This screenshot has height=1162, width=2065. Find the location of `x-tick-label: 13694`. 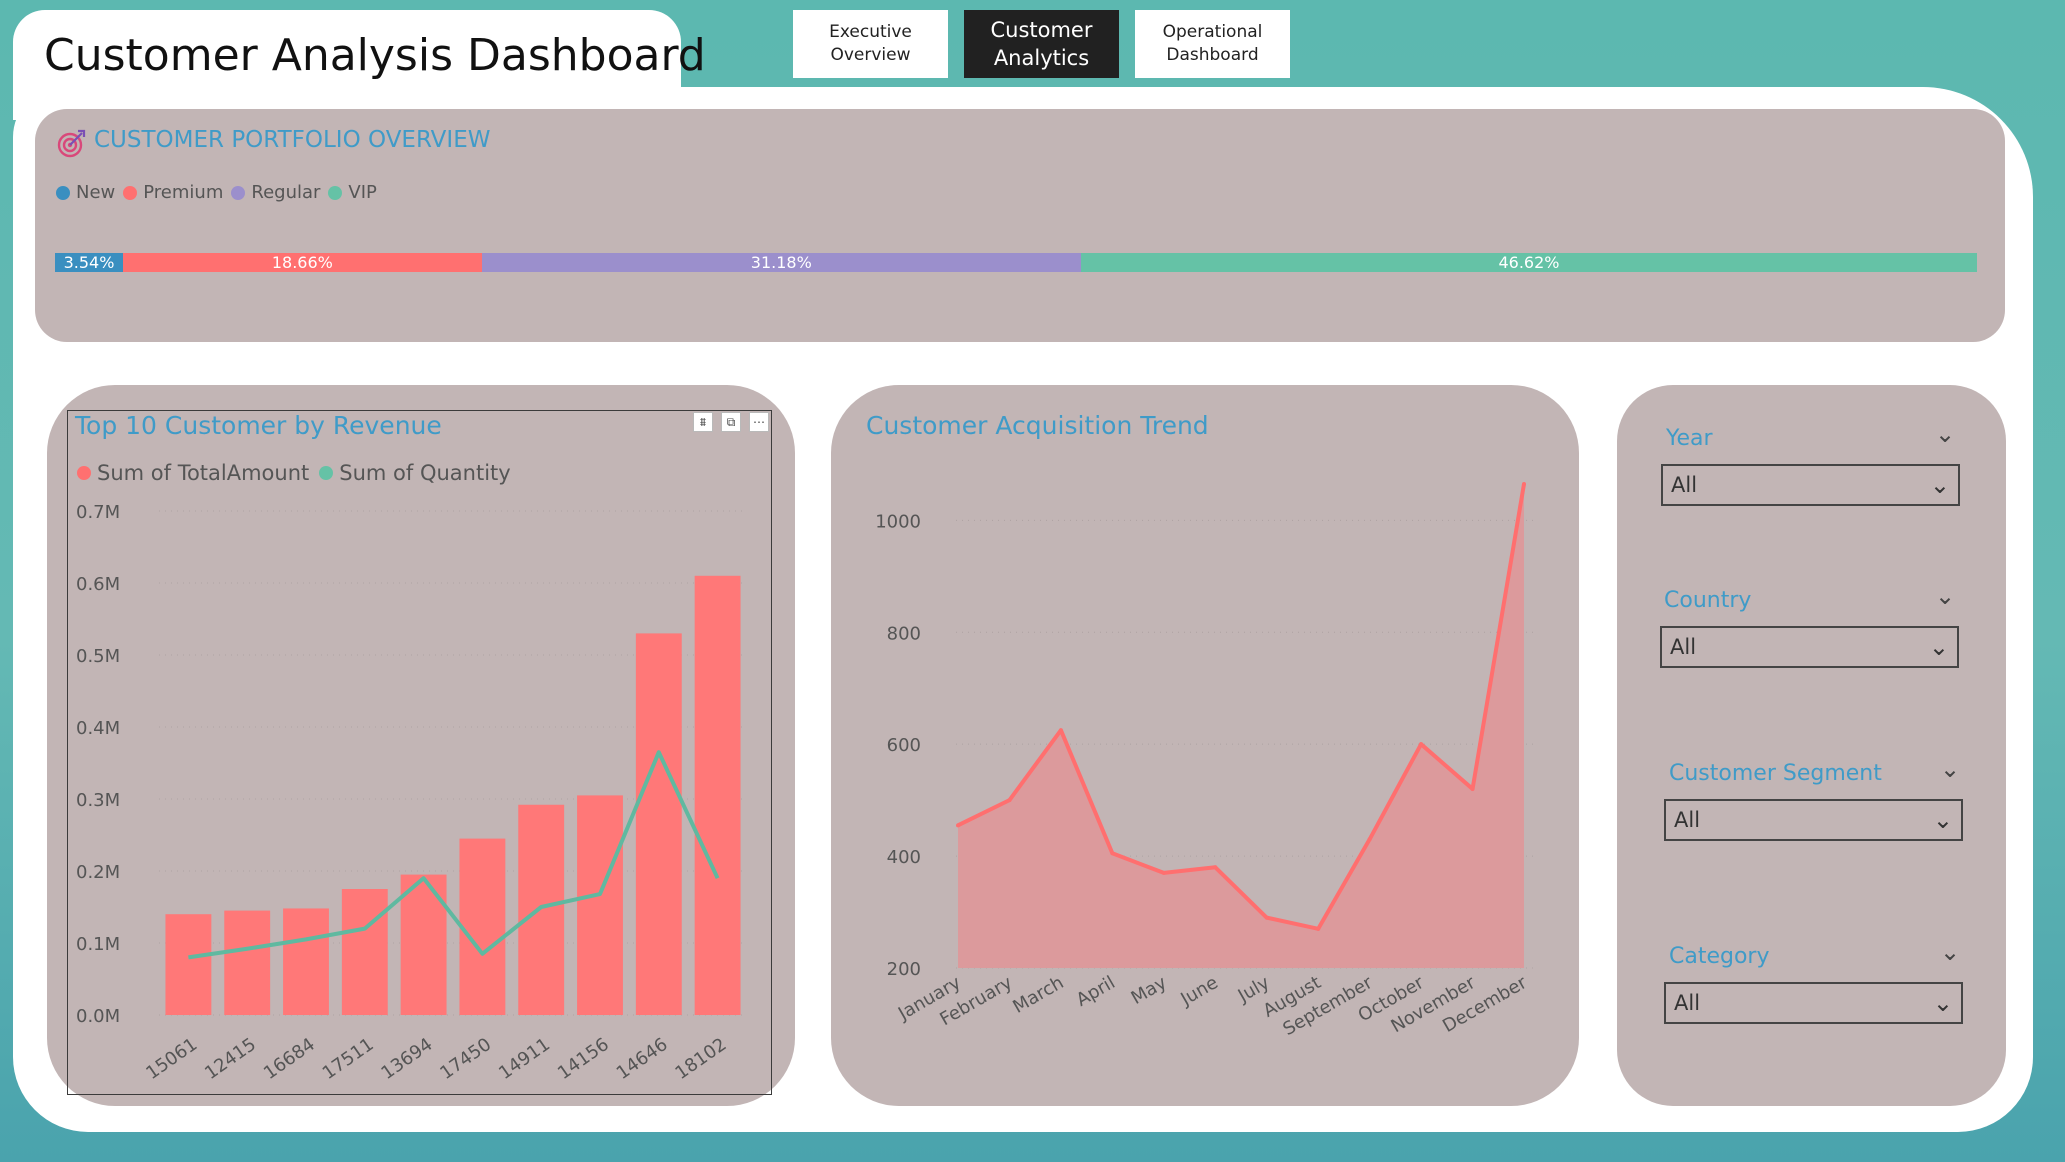

x-tick-label: 13694 is located at coordinates (407, 1059).